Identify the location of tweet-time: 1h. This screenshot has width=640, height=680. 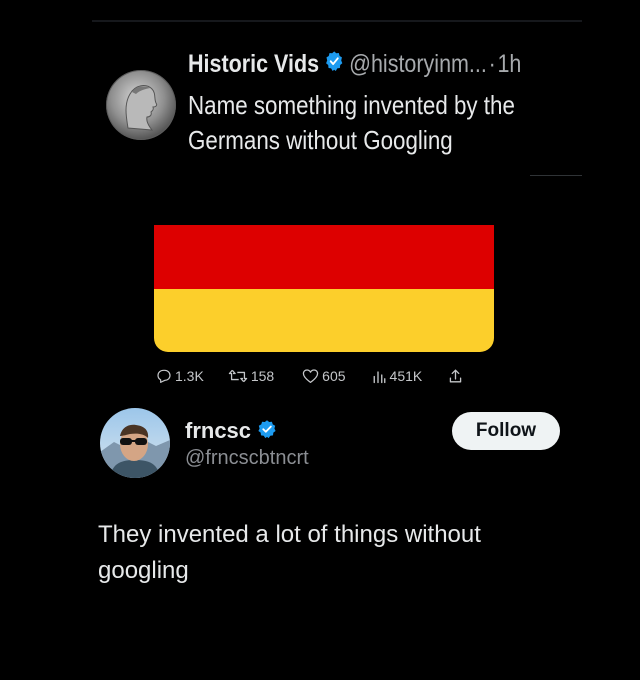
(509, 64).